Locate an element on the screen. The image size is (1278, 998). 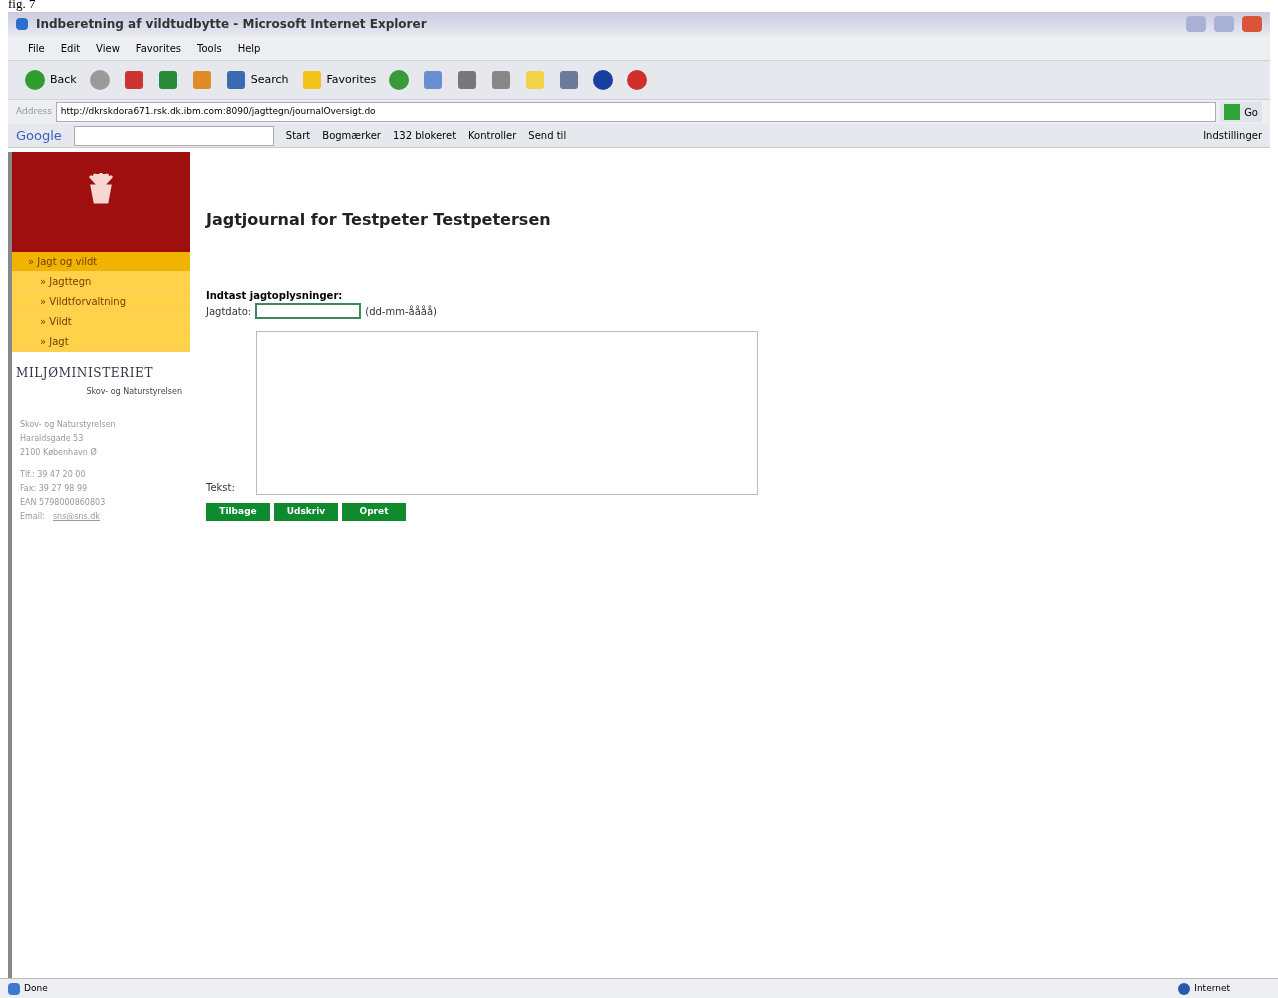
menu-item: Tools is located at coordinates (209, 48).